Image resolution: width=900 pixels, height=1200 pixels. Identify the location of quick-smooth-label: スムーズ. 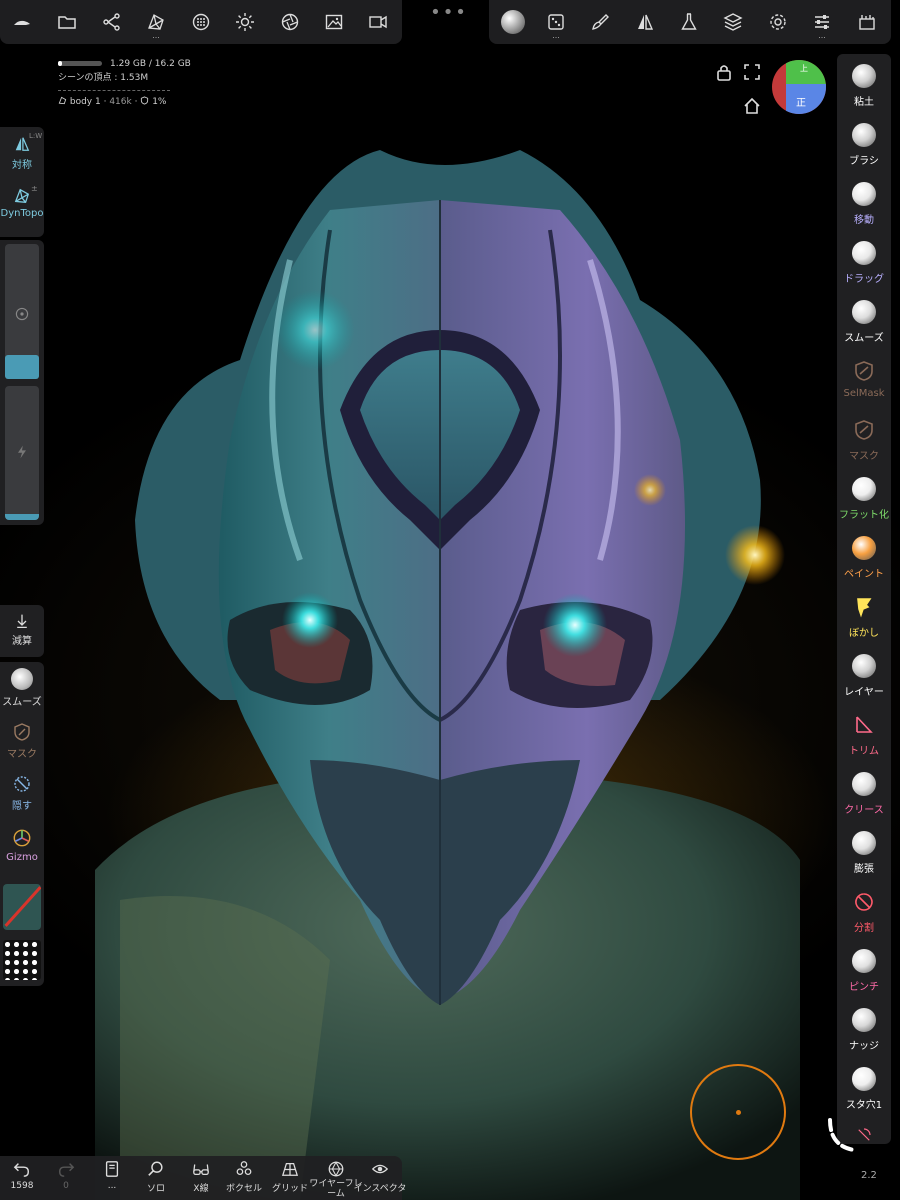
(22, 702).